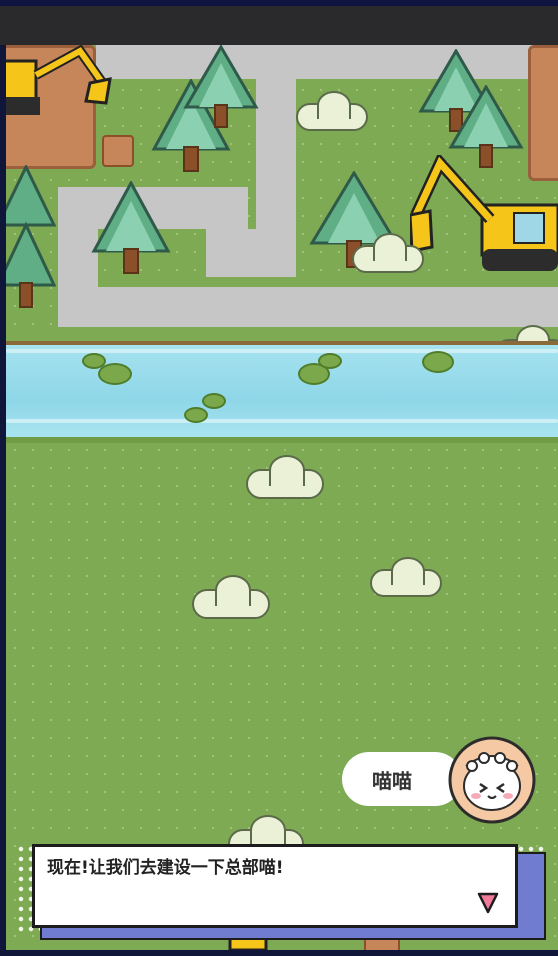 The width and height of the screenshot is (558, 956). What do you see at coordinates (118, 151) in the screenshot?
I see `sandbag` at bounding box center [118, 151].